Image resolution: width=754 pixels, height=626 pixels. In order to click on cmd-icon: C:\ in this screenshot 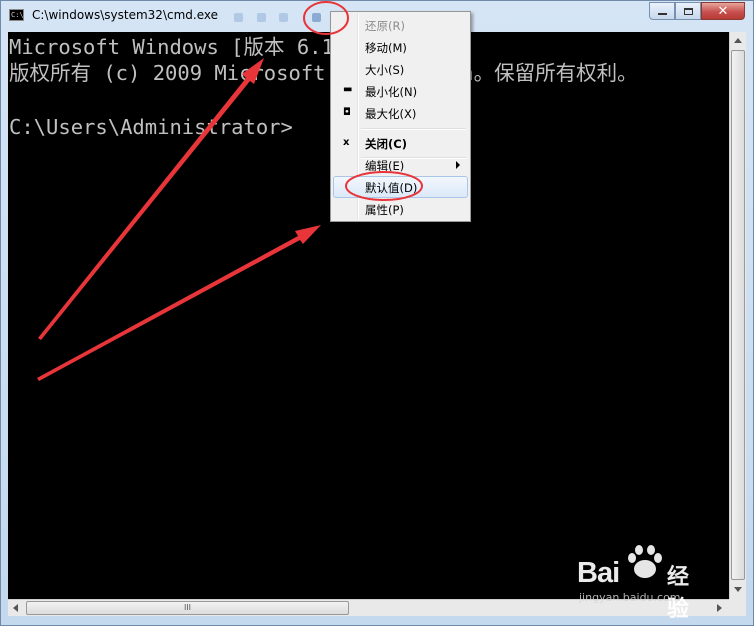, I will do `click(16, 15)`.